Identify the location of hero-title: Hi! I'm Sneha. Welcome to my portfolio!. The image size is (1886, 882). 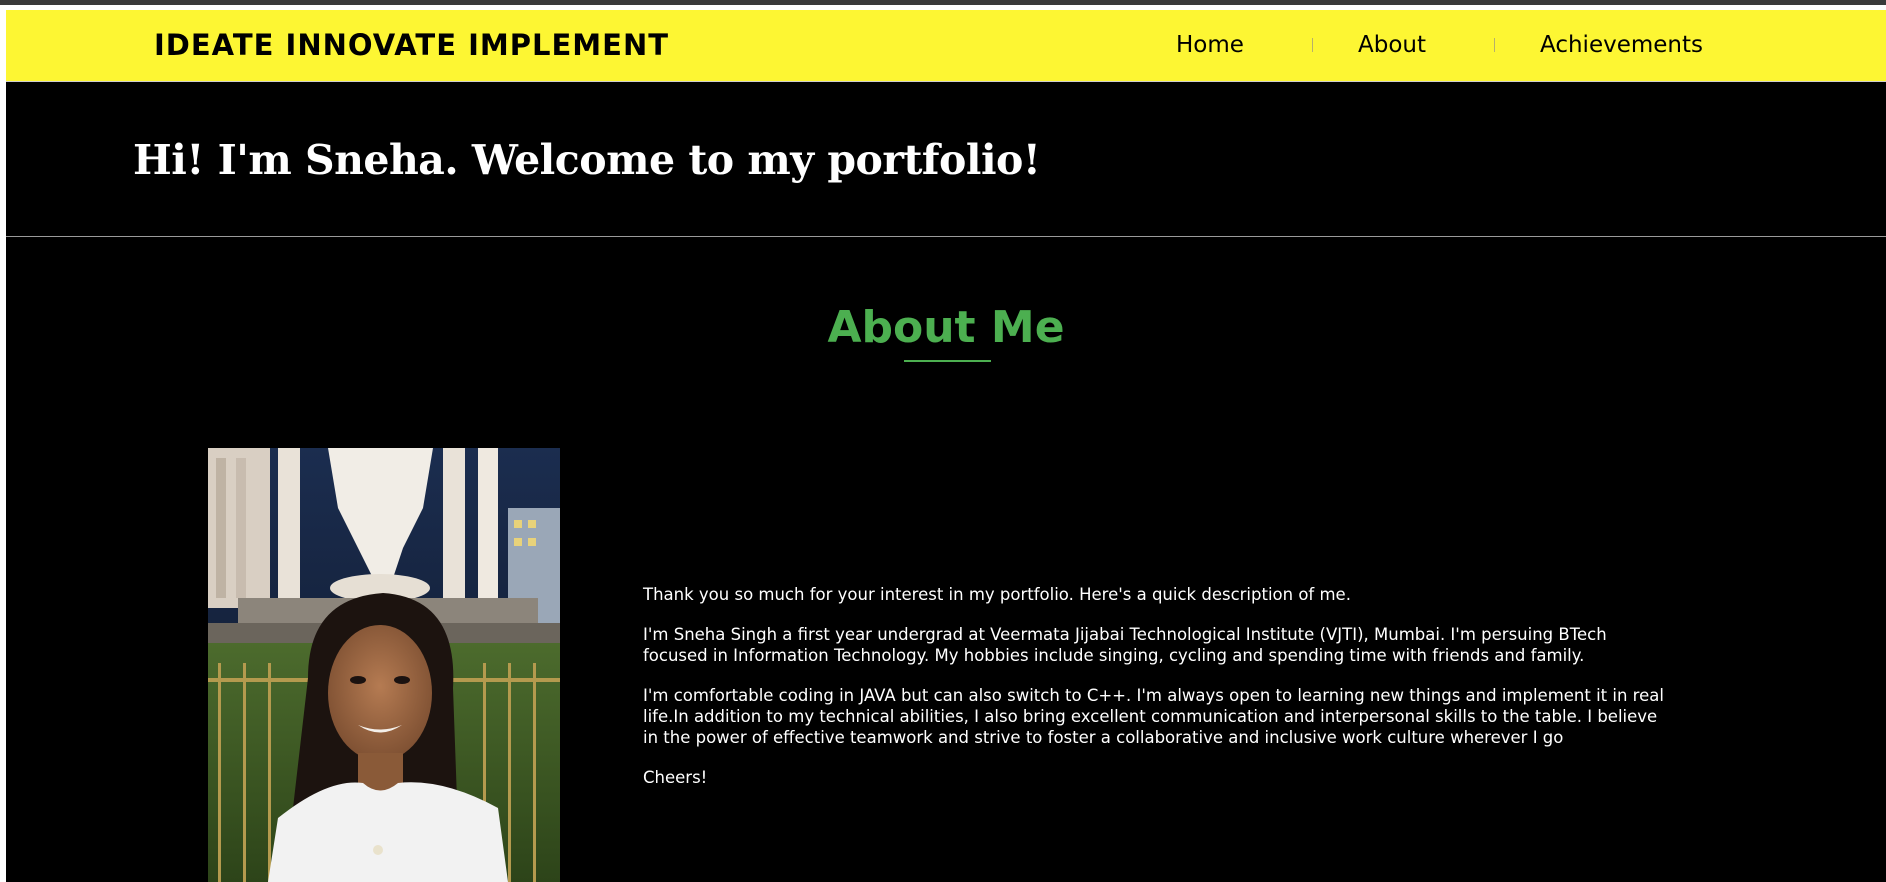
(587, 160).